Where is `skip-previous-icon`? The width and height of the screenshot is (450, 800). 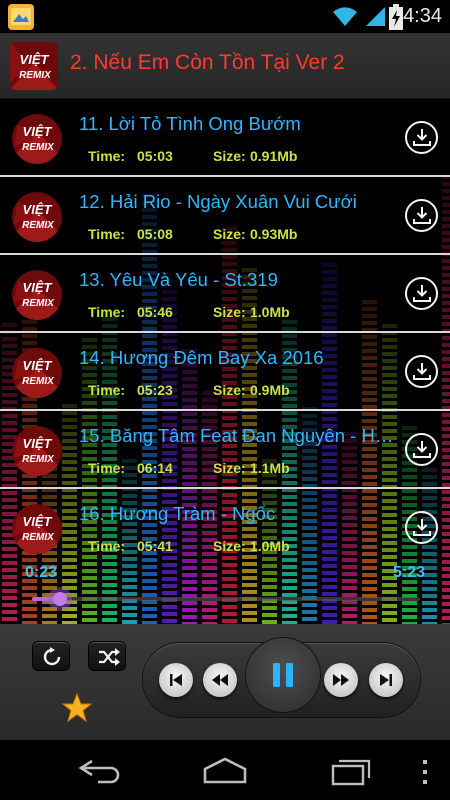 skip-previous-icon is located at coordinates (176, 680).